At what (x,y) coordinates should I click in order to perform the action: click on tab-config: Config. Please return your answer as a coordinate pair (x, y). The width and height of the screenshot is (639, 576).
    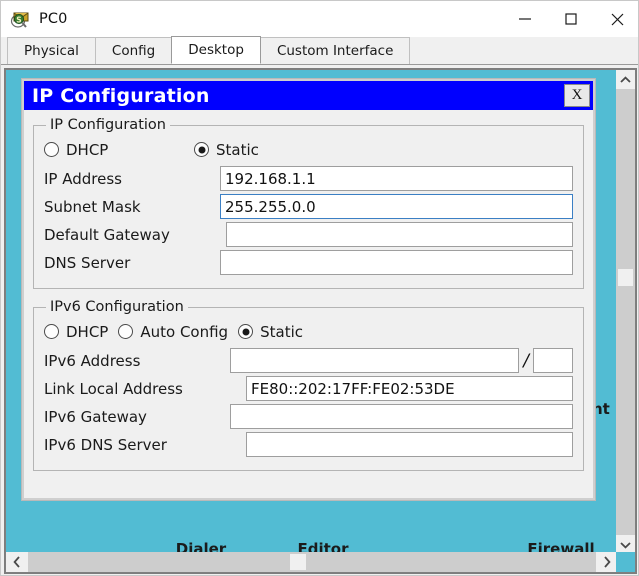
    Looking at the image, I should click on (133, 50).